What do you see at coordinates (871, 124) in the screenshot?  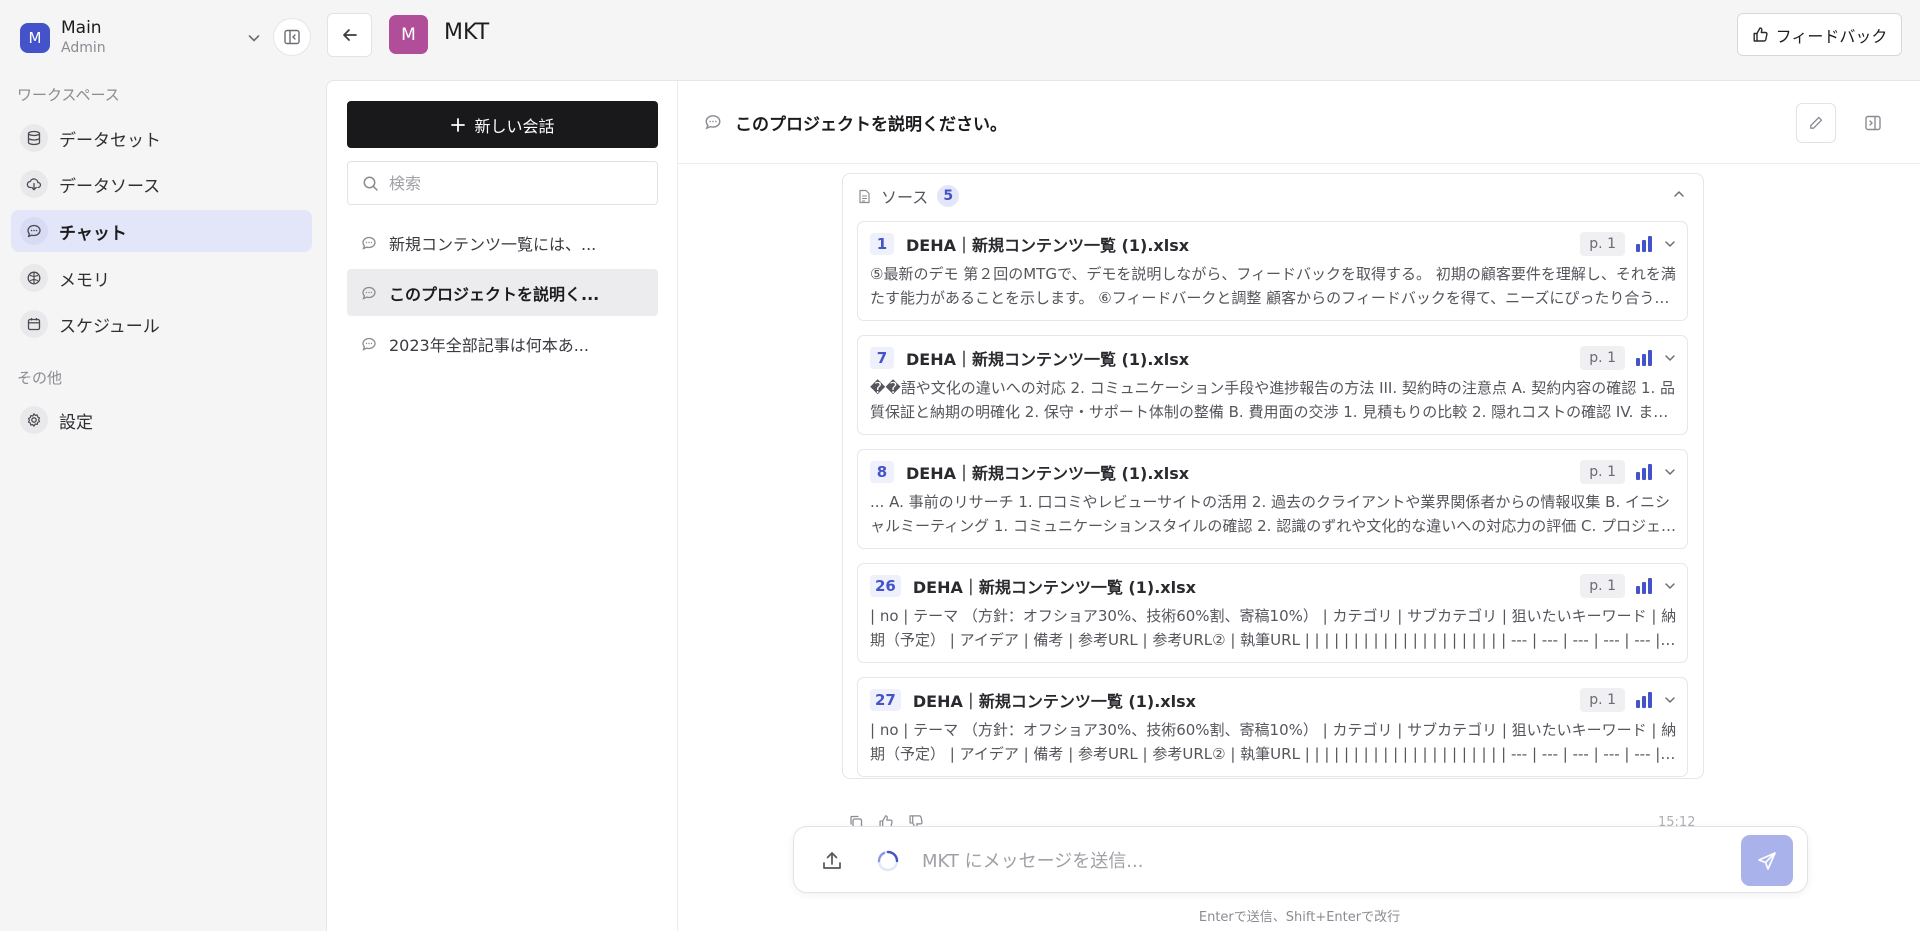 I see `chat-title: このプロジェクトを説明ください。` at bounding box center [871, 124].